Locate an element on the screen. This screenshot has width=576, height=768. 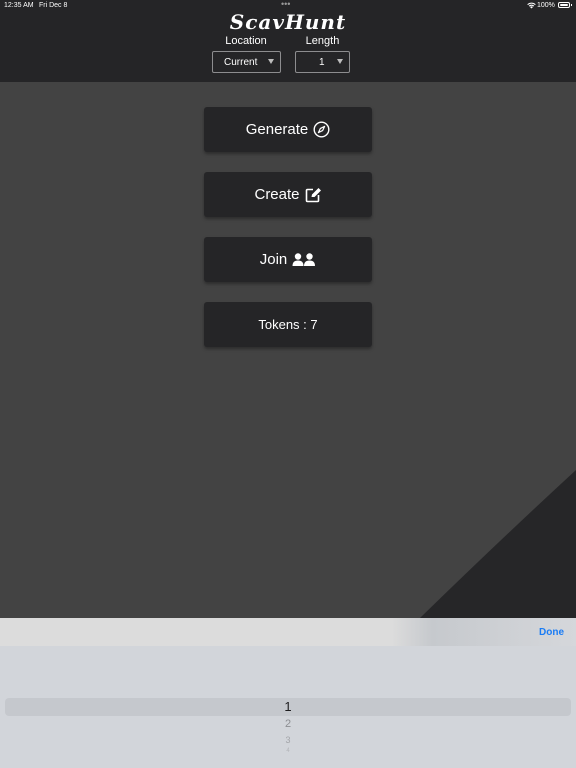
location-select: Current is located at coordinates (246, 62).